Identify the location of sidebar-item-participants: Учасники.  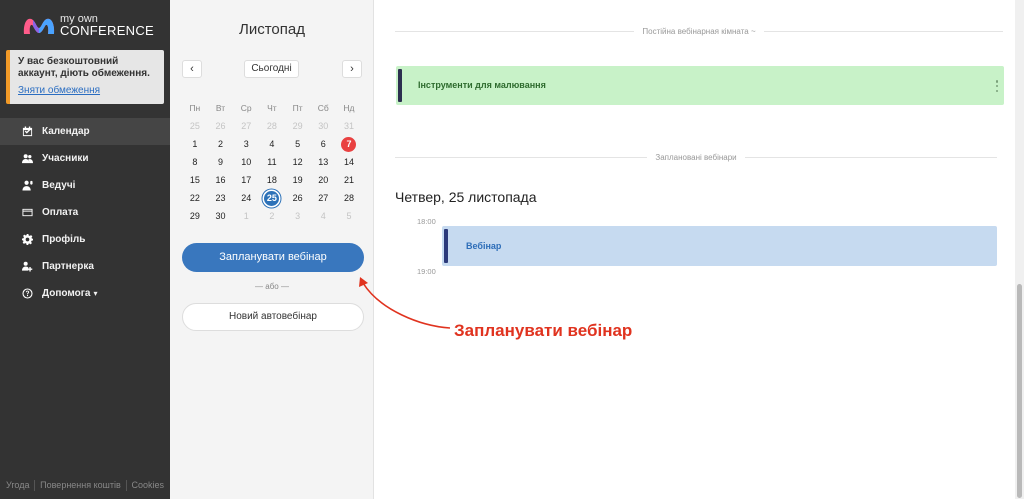
(85, 158).